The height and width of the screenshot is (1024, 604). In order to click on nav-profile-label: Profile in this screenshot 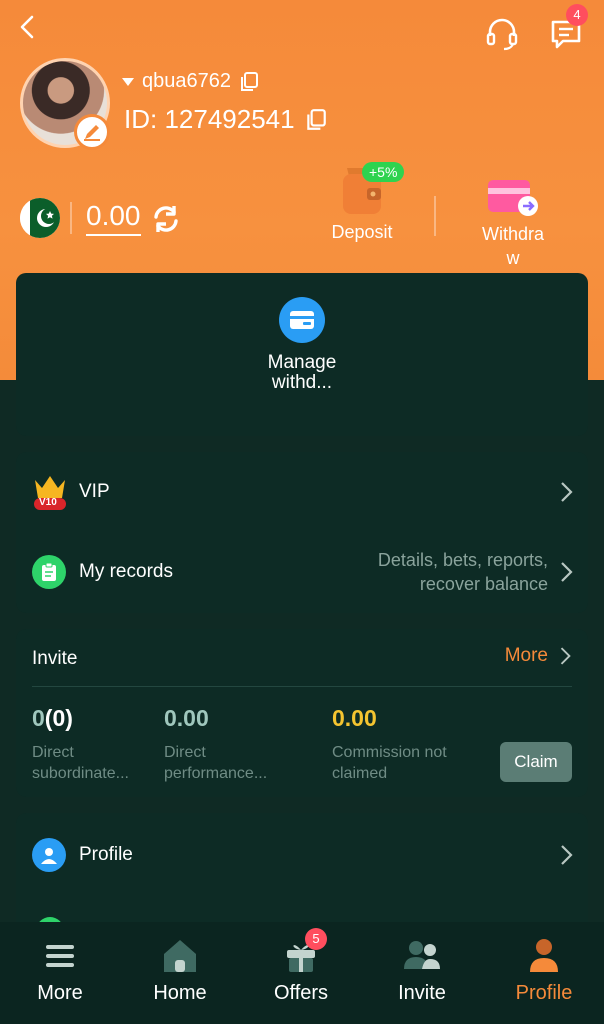, I will do `click(544, 993)`.